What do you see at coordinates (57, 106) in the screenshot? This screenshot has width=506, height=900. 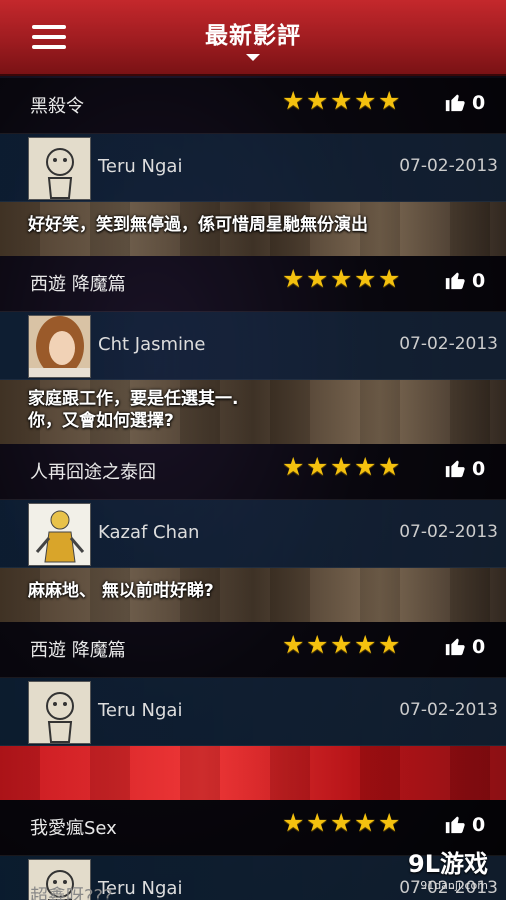 I see `movie-name: 黑殺令` at bounding box center [57, 106].